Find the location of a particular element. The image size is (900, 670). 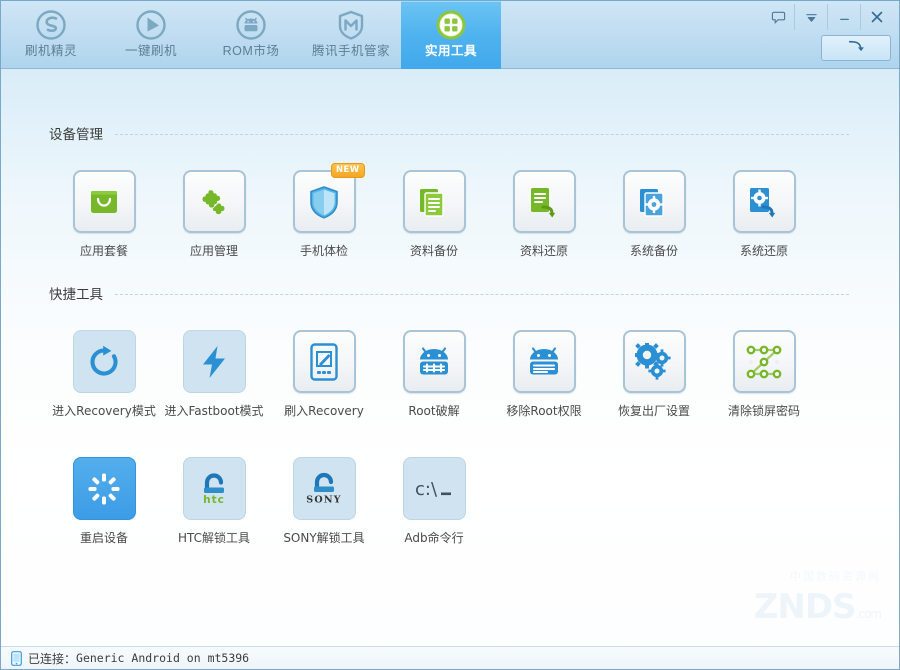

tab-4: 腾讯手机管家 is located at coordinates (351, 35).